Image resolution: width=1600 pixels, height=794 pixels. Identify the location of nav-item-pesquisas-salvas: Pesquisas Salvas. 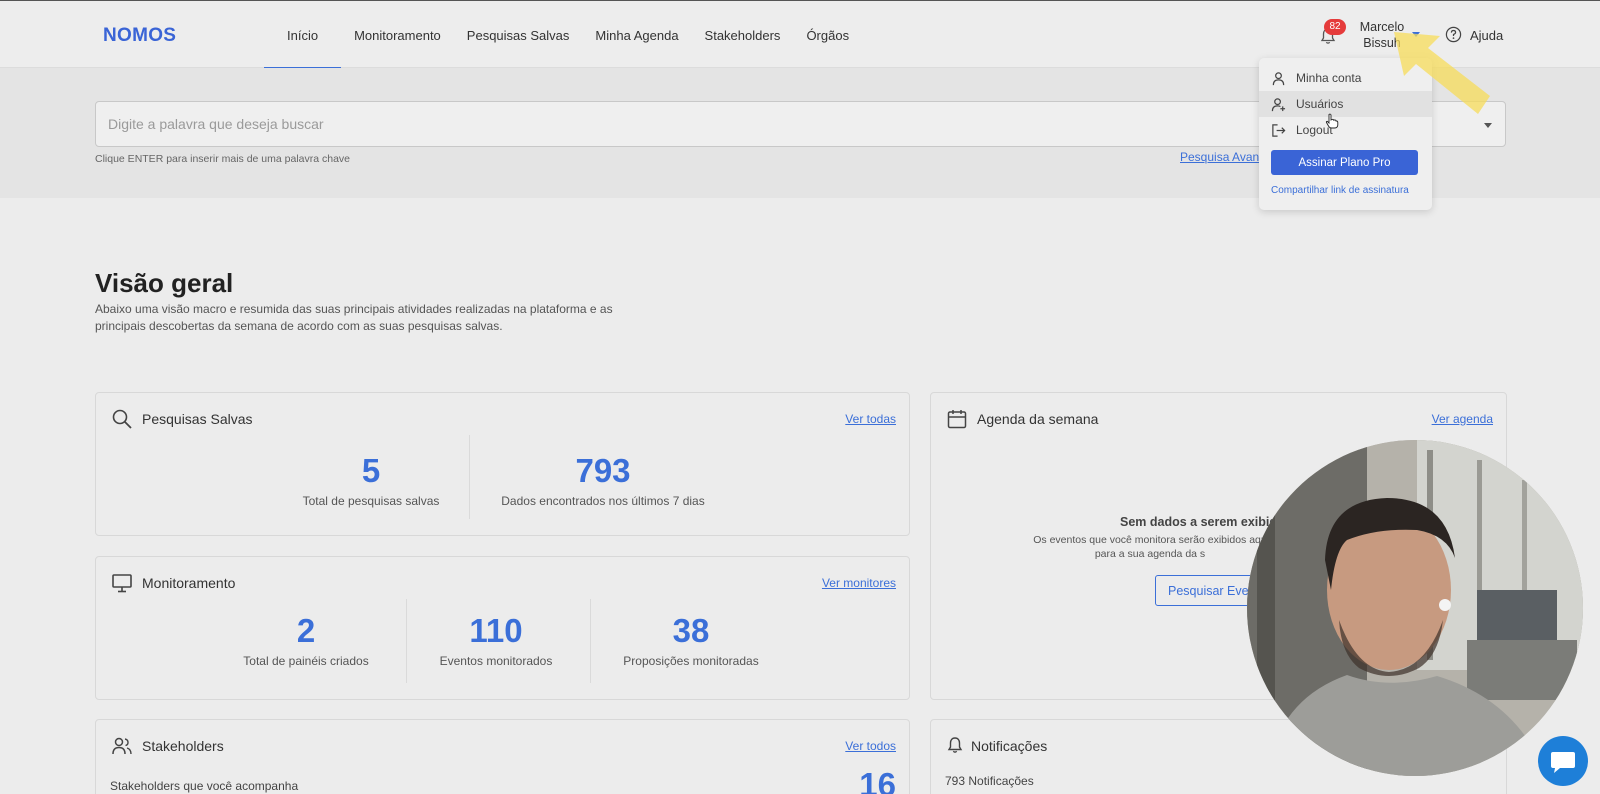
(518, 35).